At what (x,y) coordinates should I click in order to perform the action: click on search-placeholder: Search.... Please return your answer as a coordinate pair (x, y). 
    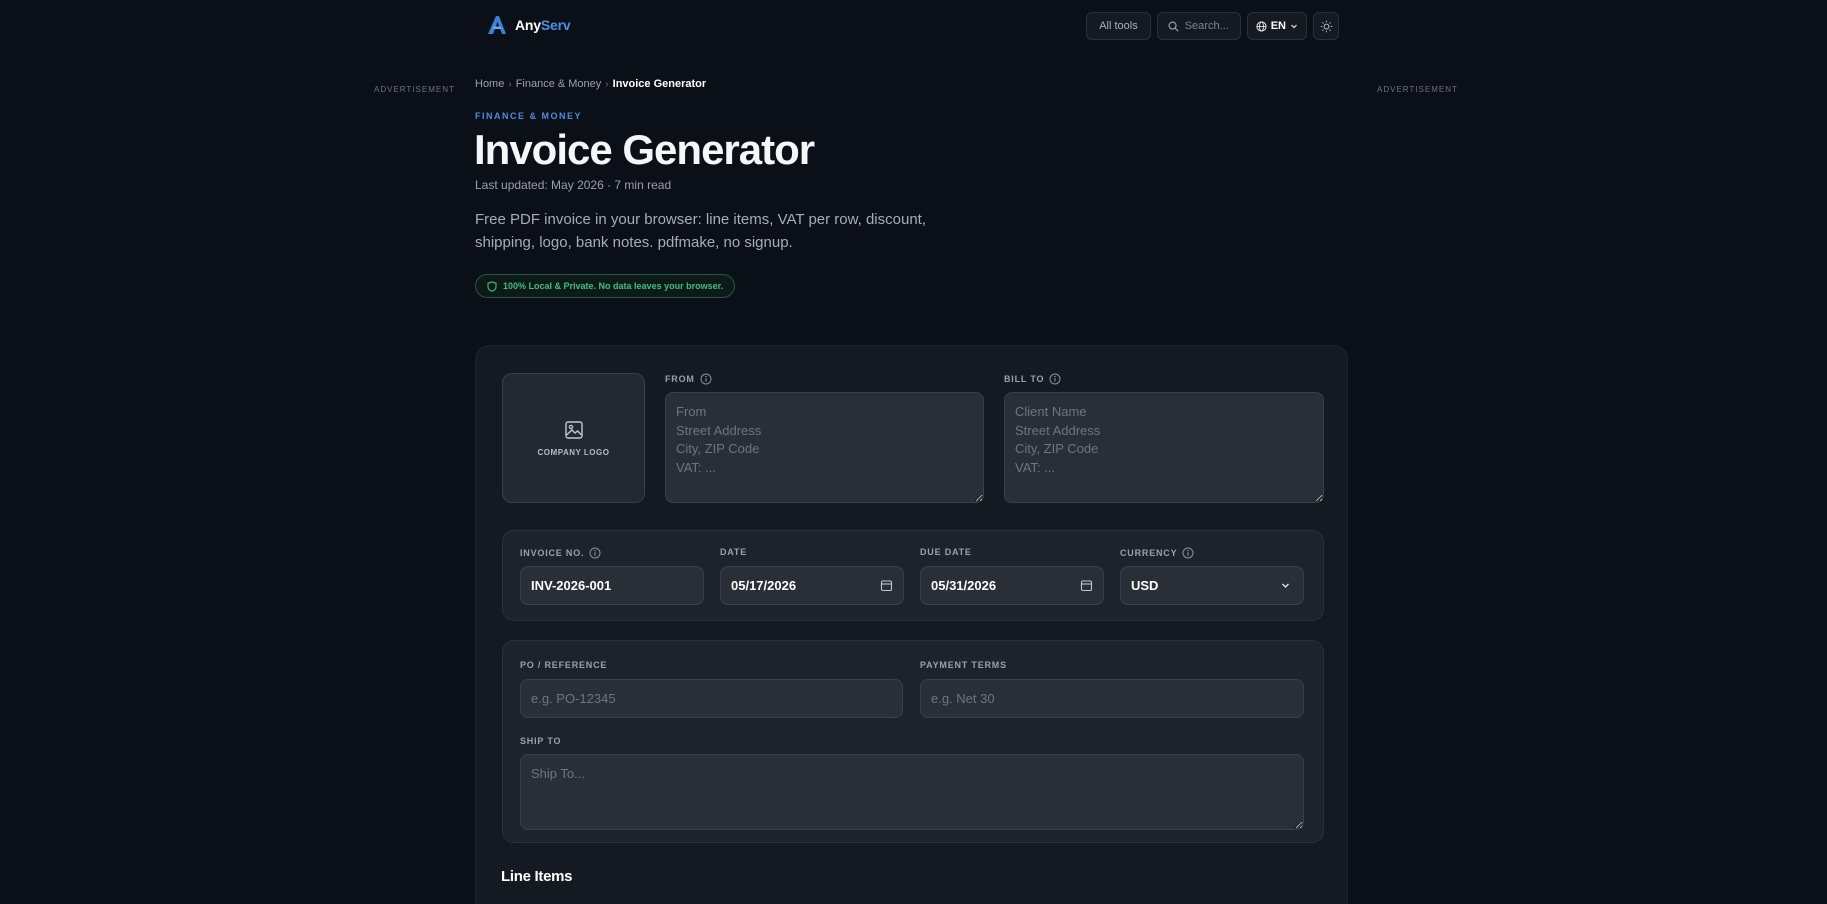
    Looking at the image, I should click on (1206, 26).